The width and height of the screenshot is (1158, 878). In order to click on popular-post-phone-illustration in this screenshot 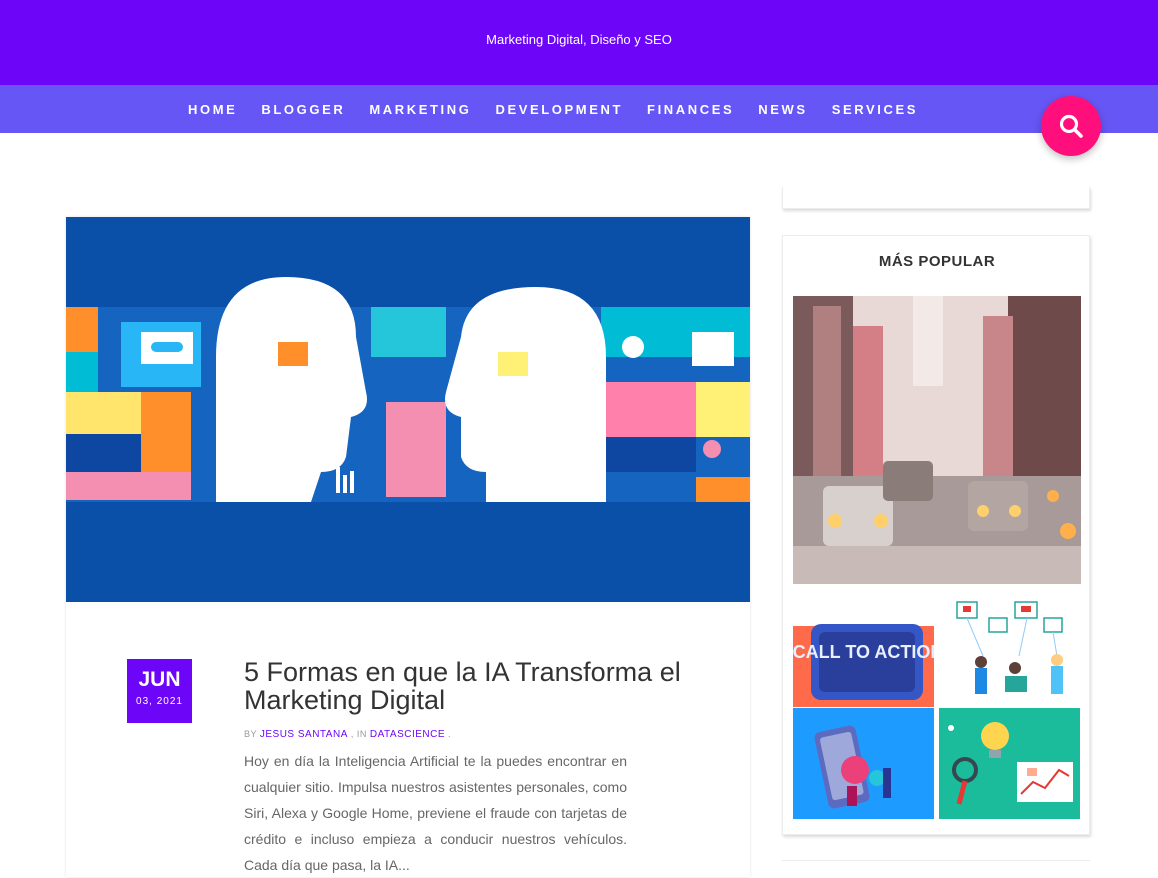, I will do `click(863, 763)`.